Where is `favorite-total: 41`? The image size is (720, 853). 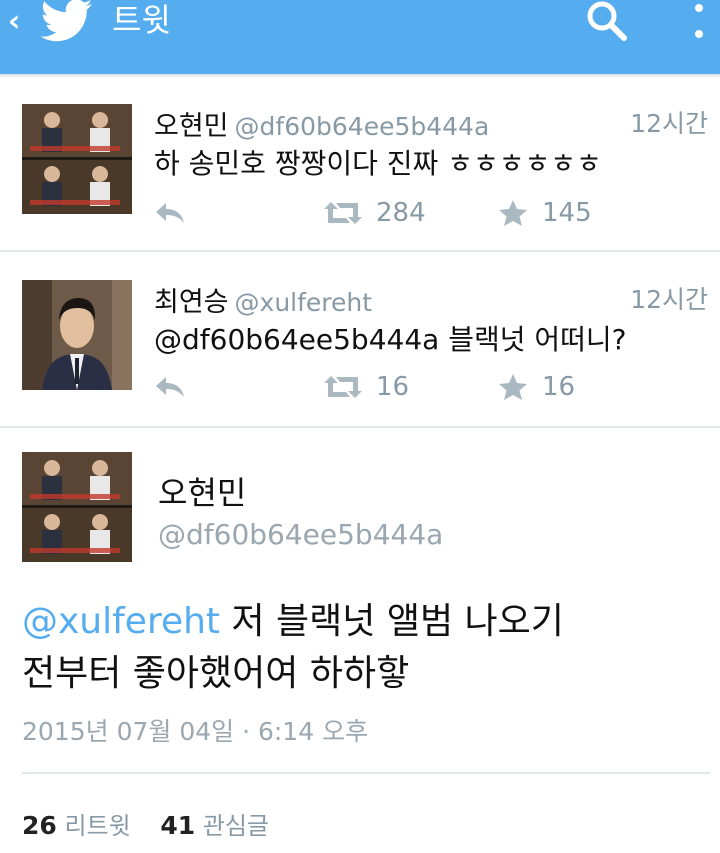
favorite-total: 41 is located at coordinates (177, 825).